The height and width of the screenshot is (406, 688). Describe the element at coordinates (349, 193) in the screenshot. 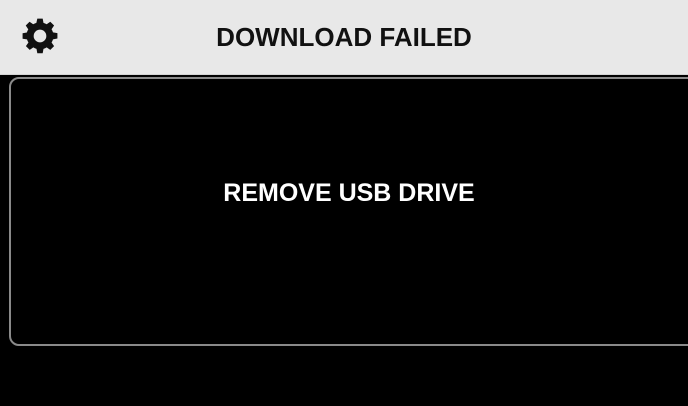

I see `status-message: REMOVE USB DRIVE` at that location.